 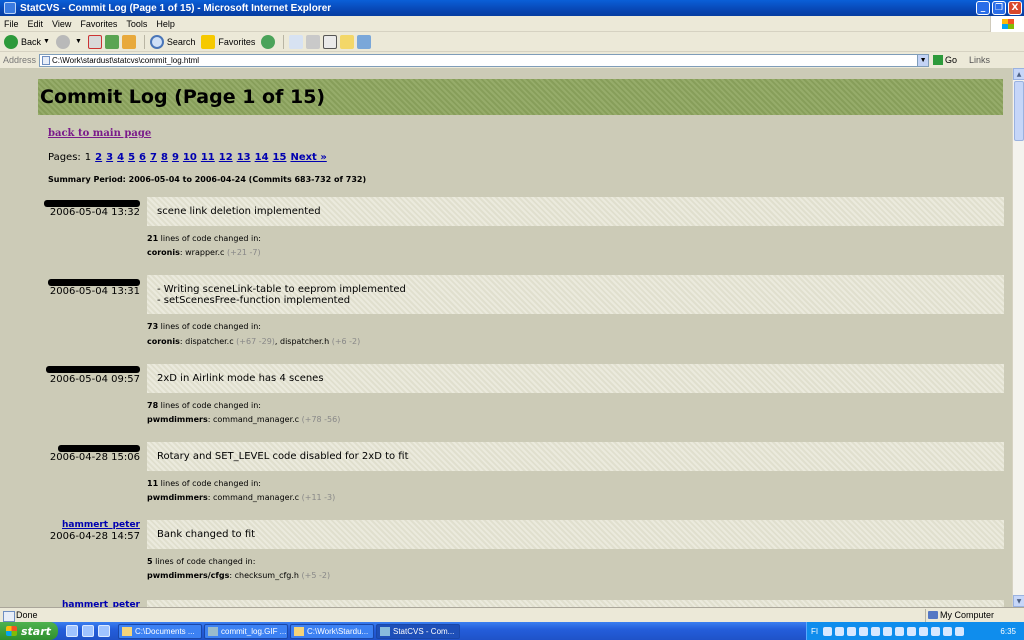 What do you see at coordinates (228, 41) in the screenshot?
I see `favorites-button: Favorites` at bounding box center [228, 41].